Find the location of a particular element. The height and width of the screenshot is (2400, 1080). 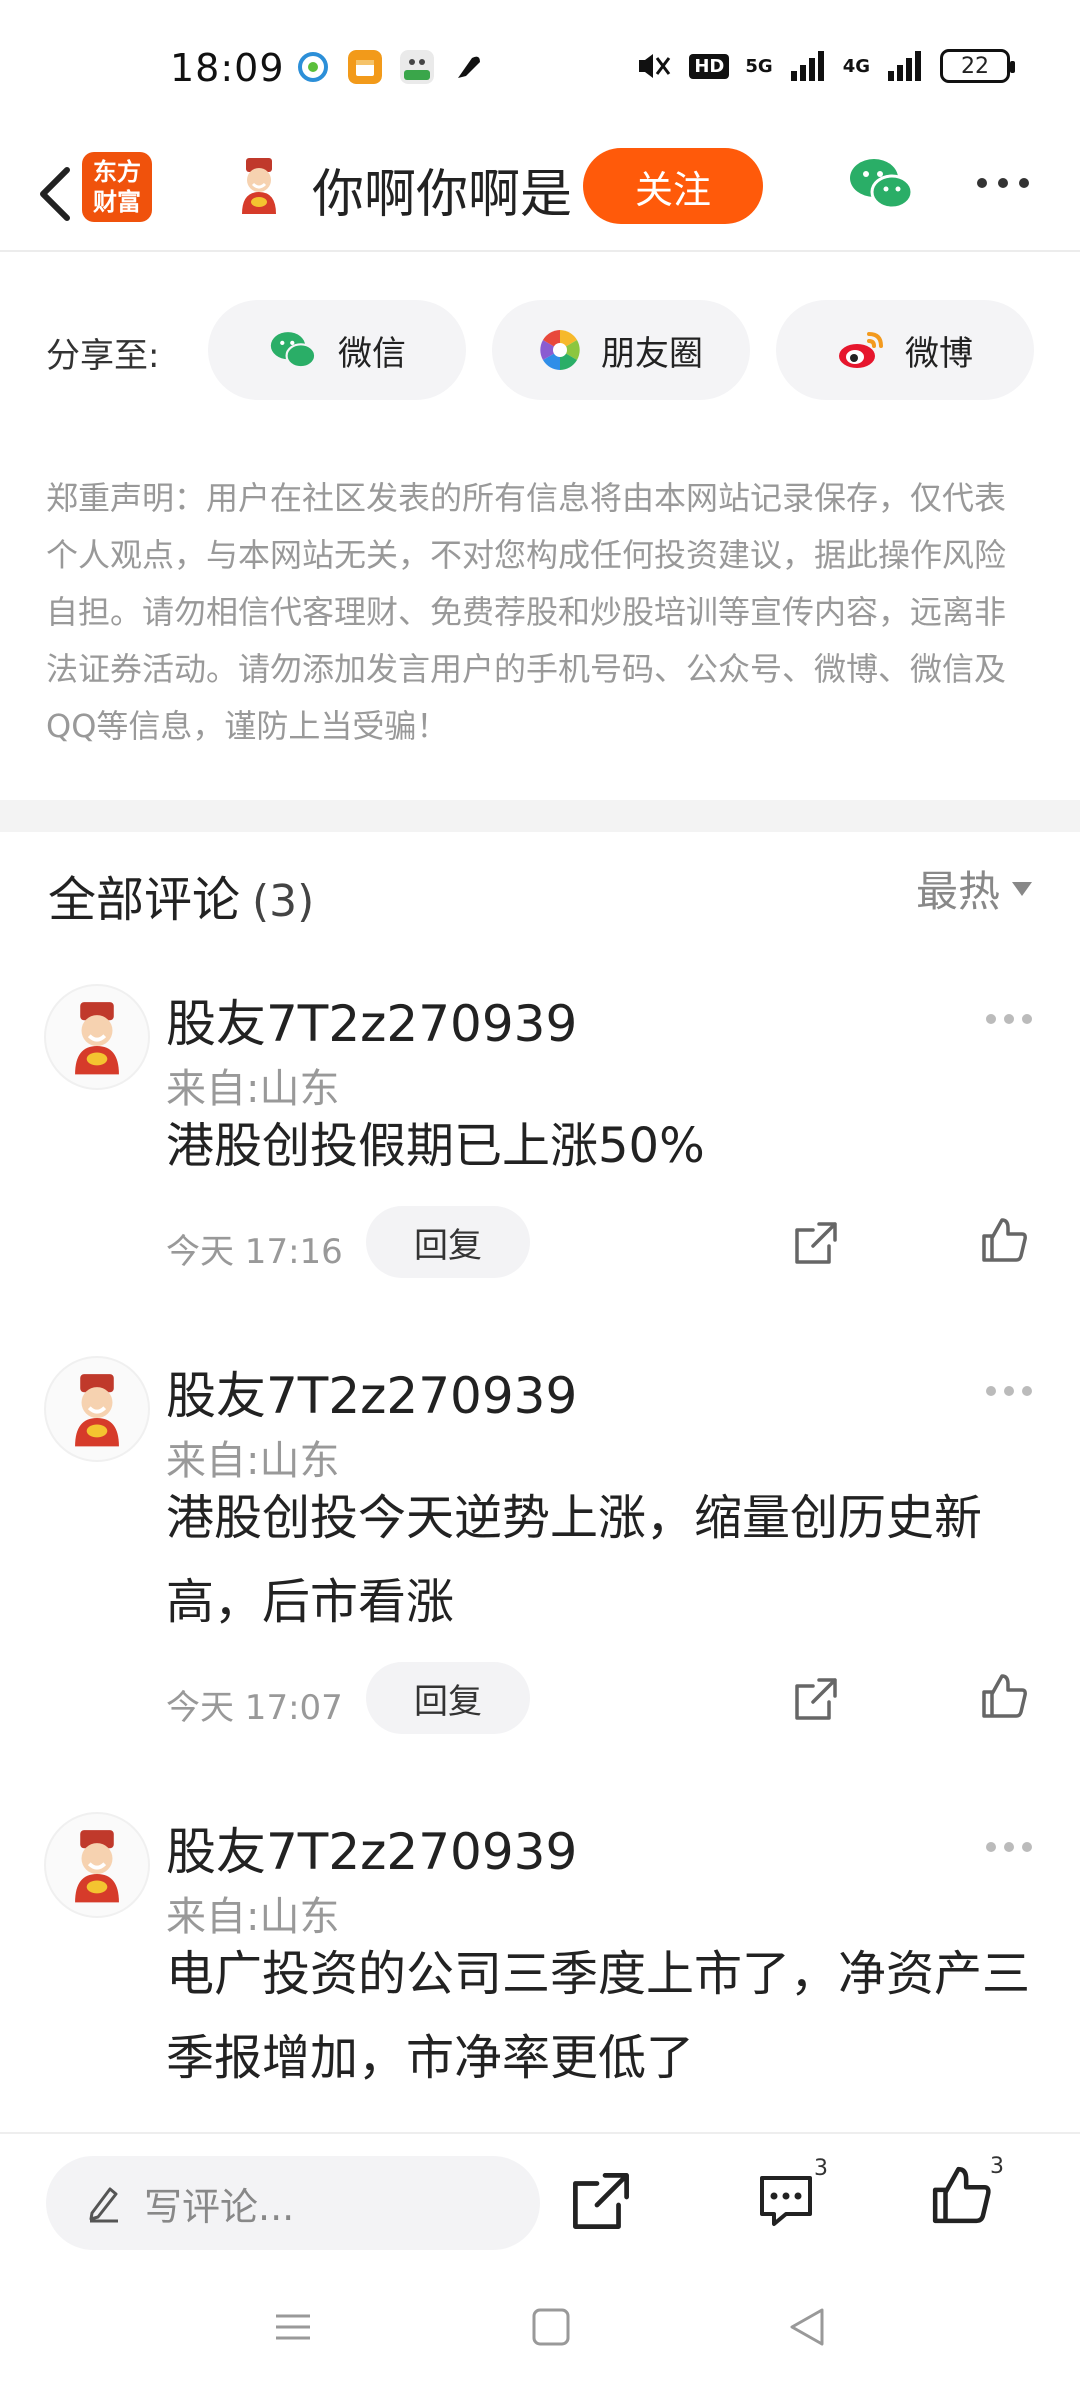

follow-button: 关注 is located at coordinates (673, 186).